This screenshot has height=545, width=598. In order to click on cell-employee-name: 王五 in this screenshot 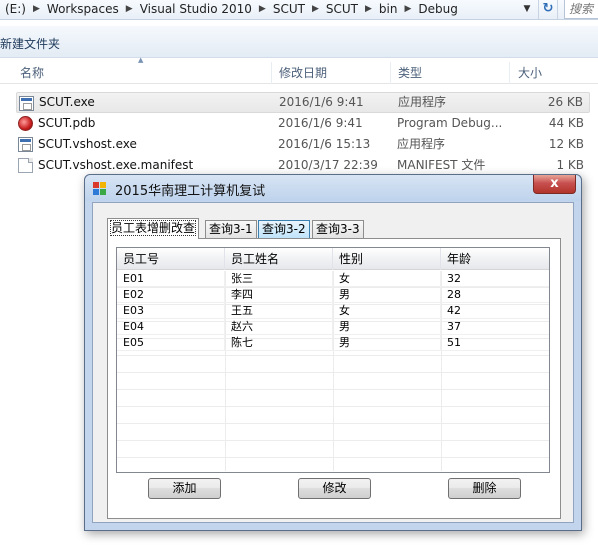, I will do `click(279, 311)`.